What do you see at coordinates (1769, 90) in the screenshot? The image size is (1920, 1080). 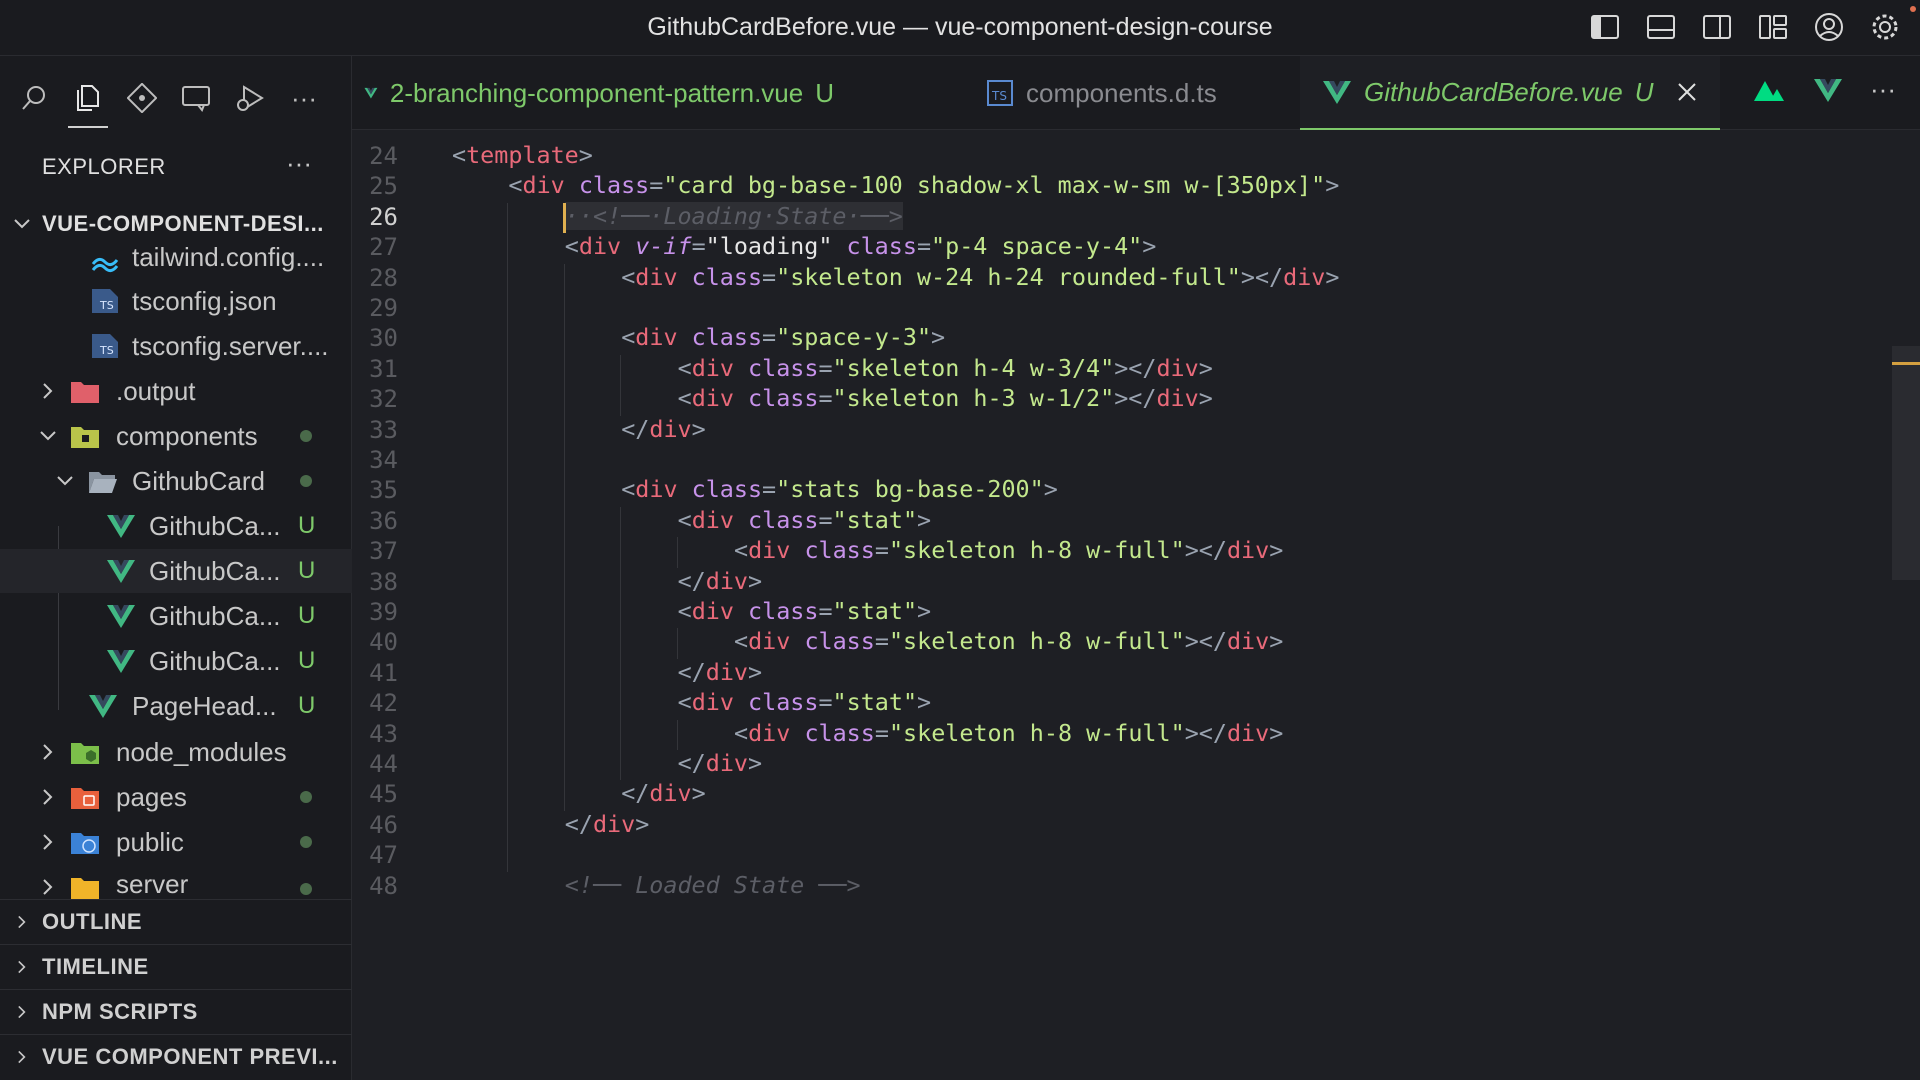 I see `nuxt-icon` at bounding box center [1769, 90].